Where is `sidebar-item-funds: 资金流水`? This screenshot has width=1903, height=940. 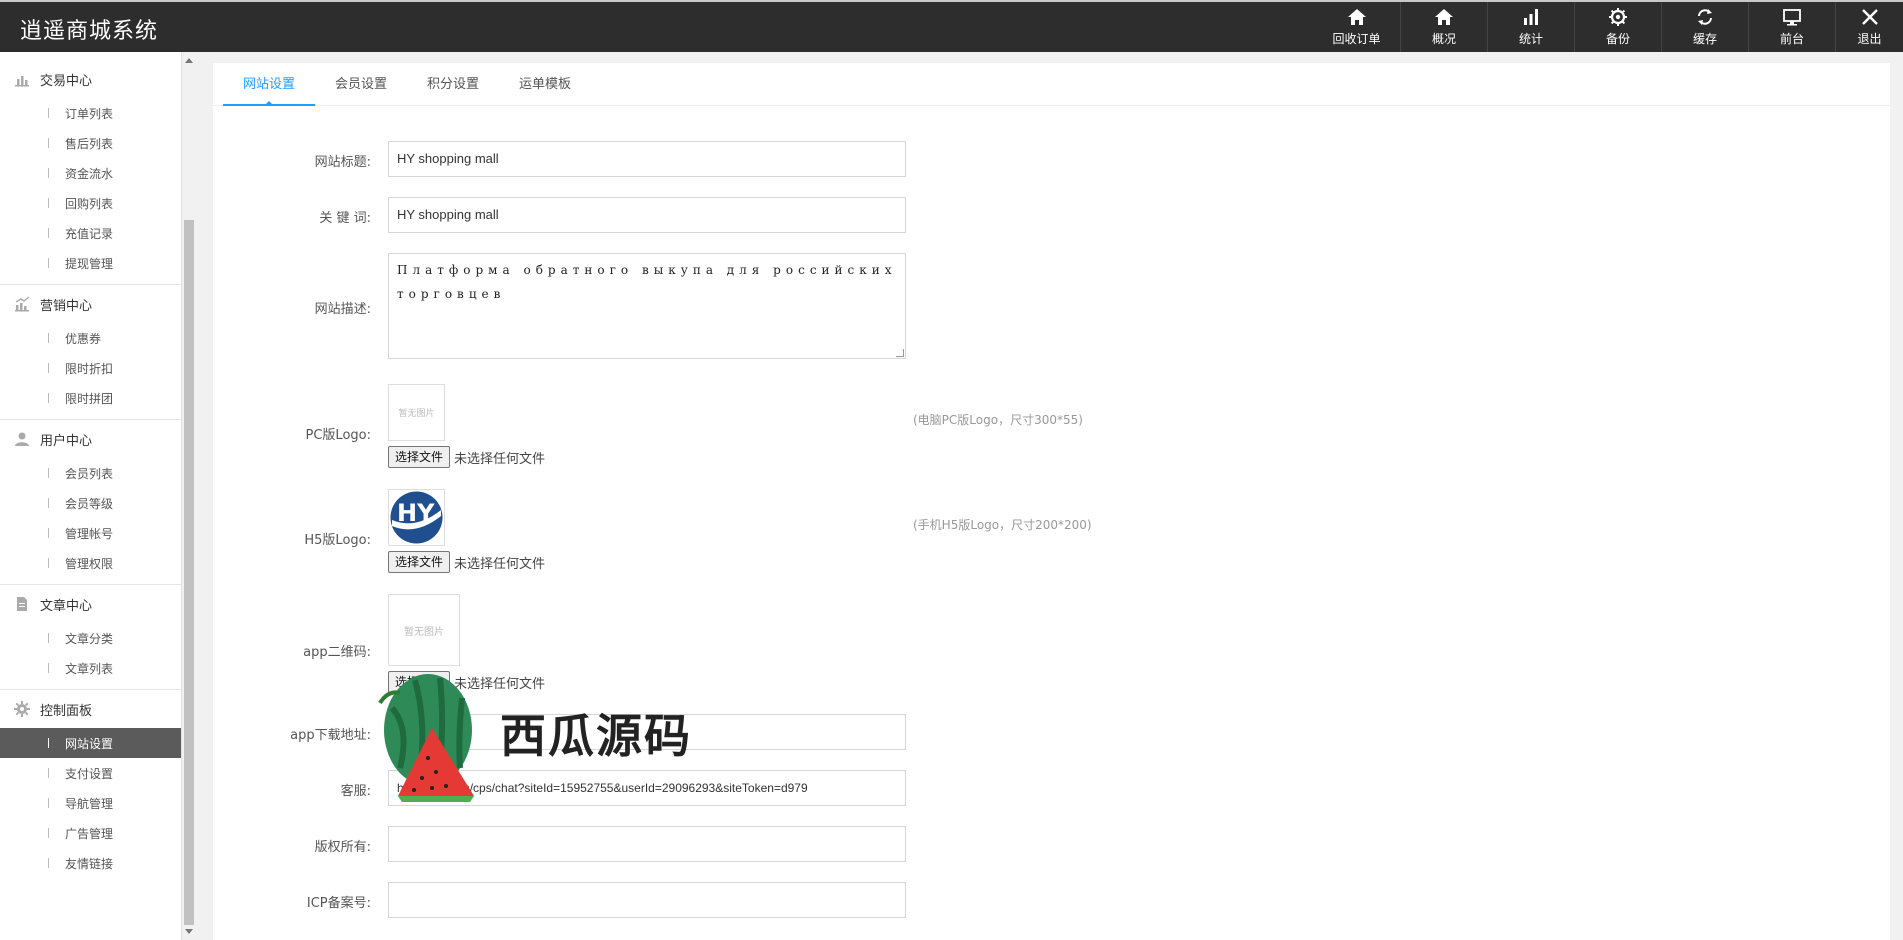
sidebar-item-funds: 资金流水 is located at coordinates (90, 173).